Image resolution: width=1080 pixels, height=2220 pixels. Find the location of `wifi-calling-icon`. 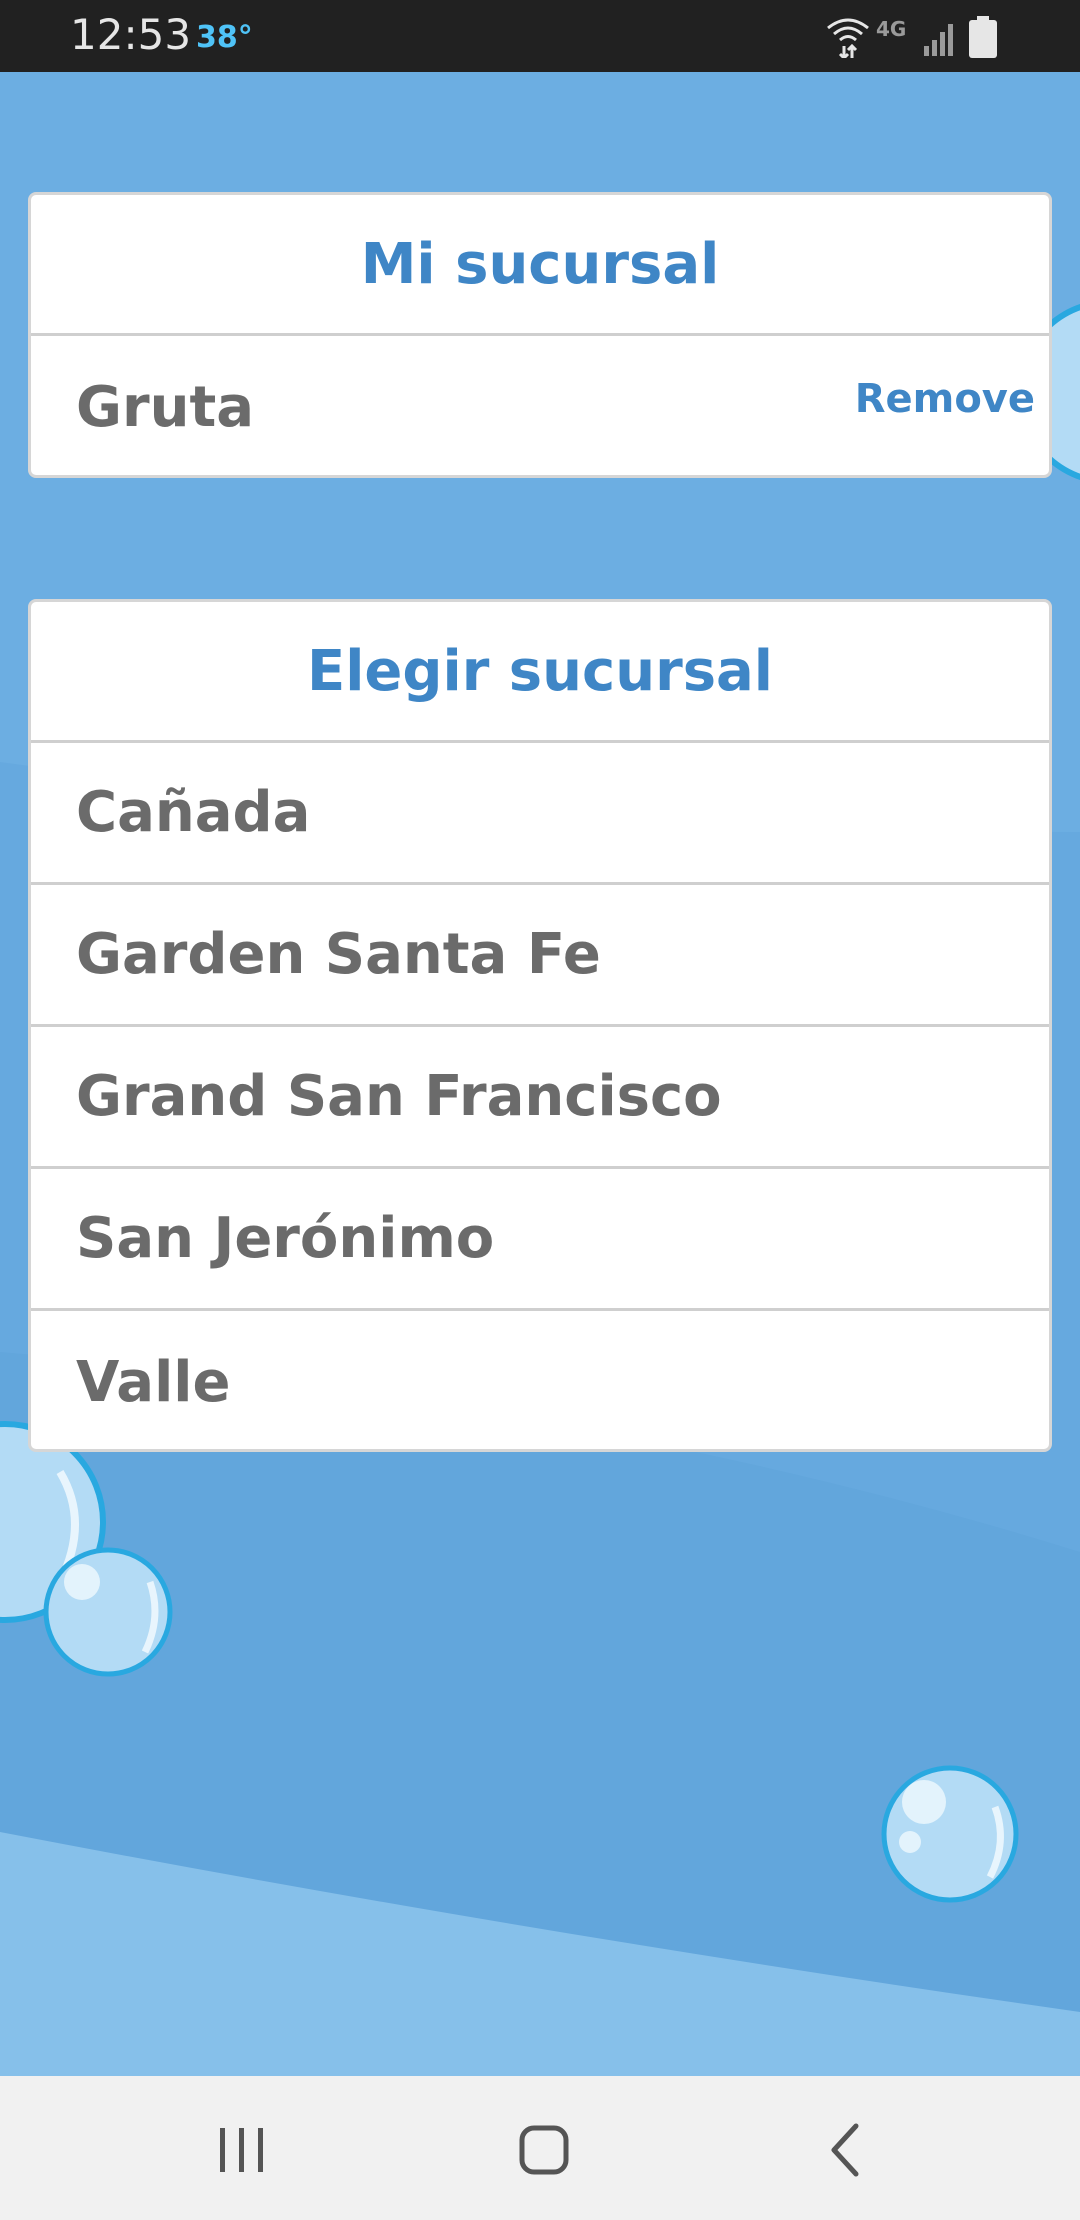

wifi-calling-icon is located at coordinates (848, 38).